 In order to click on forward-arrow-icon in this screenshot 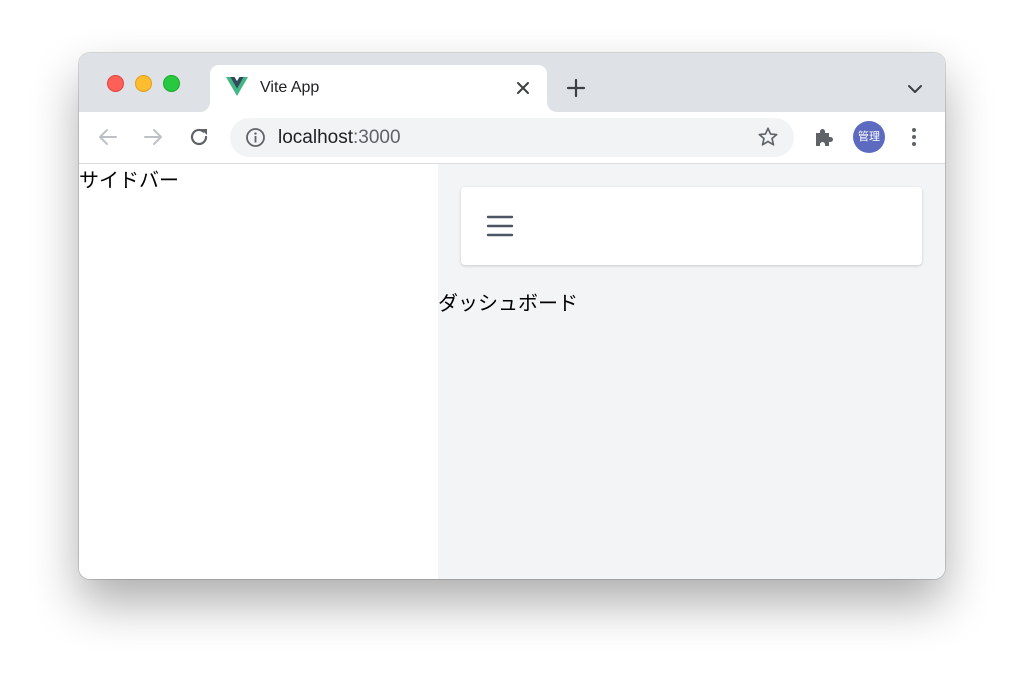, I will do `click(153, 137)`.